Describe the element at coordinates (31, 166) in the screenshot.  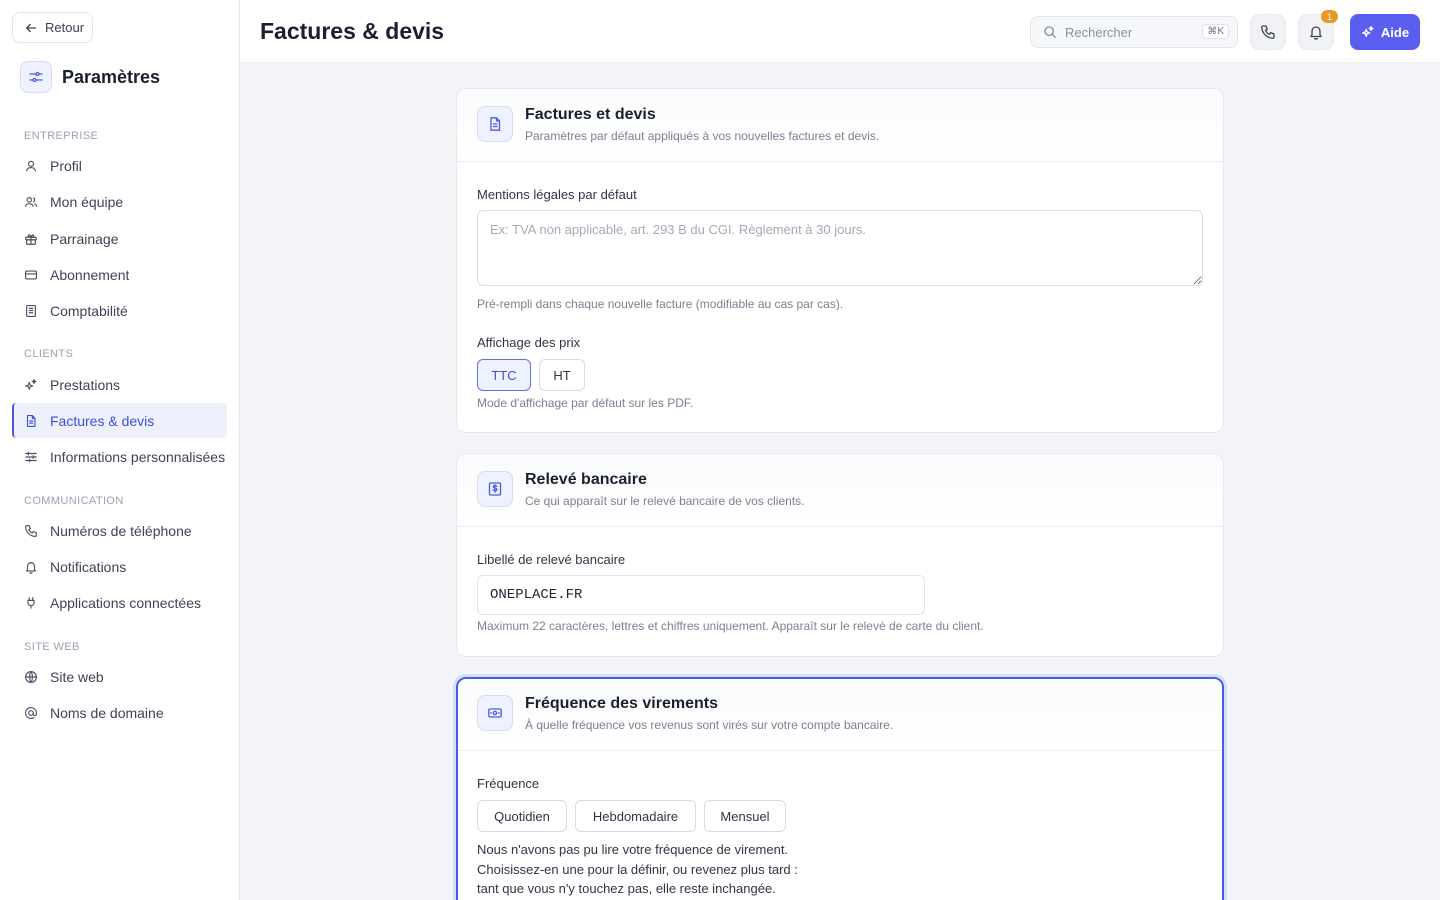
I see `user-icon` at that location.